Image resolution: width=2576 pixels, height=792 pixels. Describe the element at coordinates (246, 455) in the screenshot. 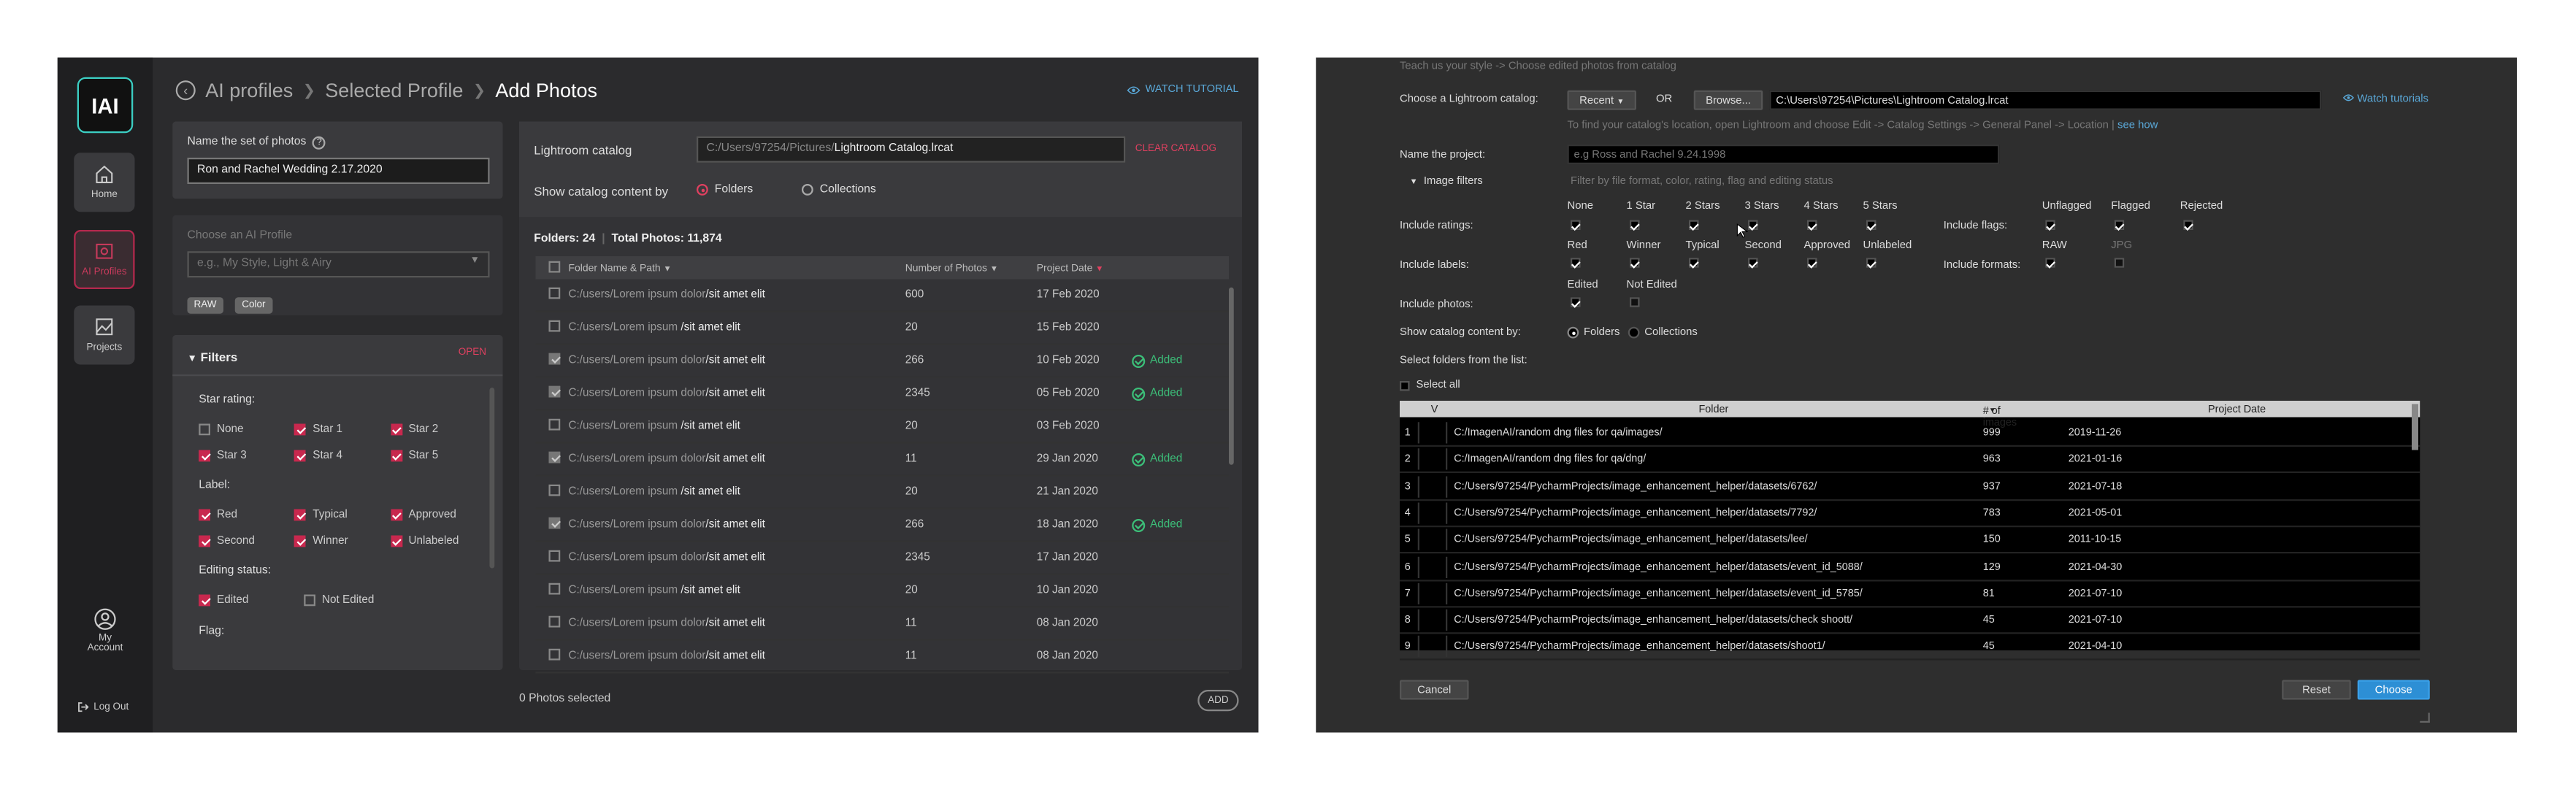

I see `filter-option-star-3: Star 3` at that location.